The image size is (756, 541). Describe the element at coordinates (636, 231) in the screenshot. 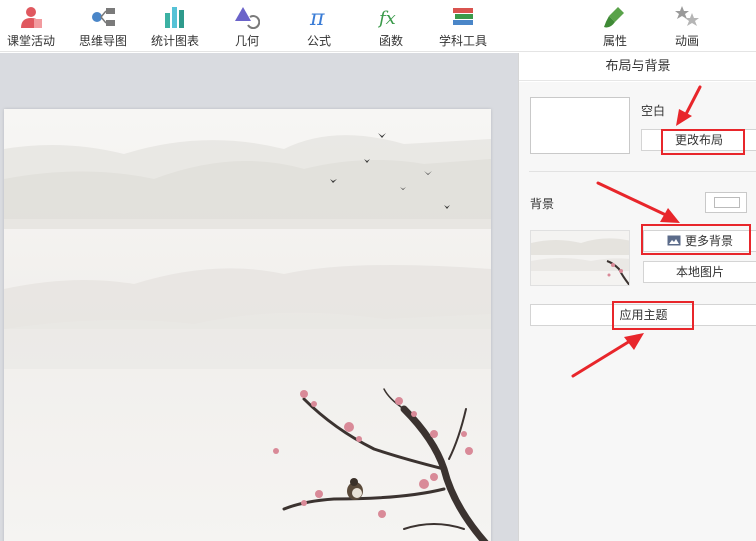

I see `annotation-arrows` at that location.